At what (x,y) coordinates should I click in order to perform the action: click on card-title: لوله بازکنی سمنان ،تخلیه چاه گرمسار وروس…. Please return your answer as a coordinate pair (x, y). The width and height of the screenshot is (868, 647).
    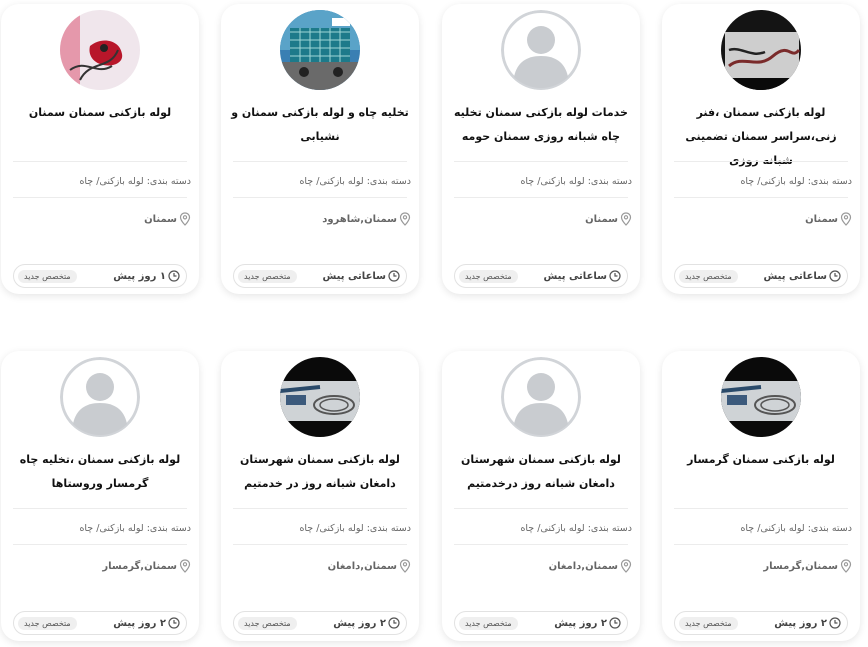
    Looking at the image, I should click on (100, 472).